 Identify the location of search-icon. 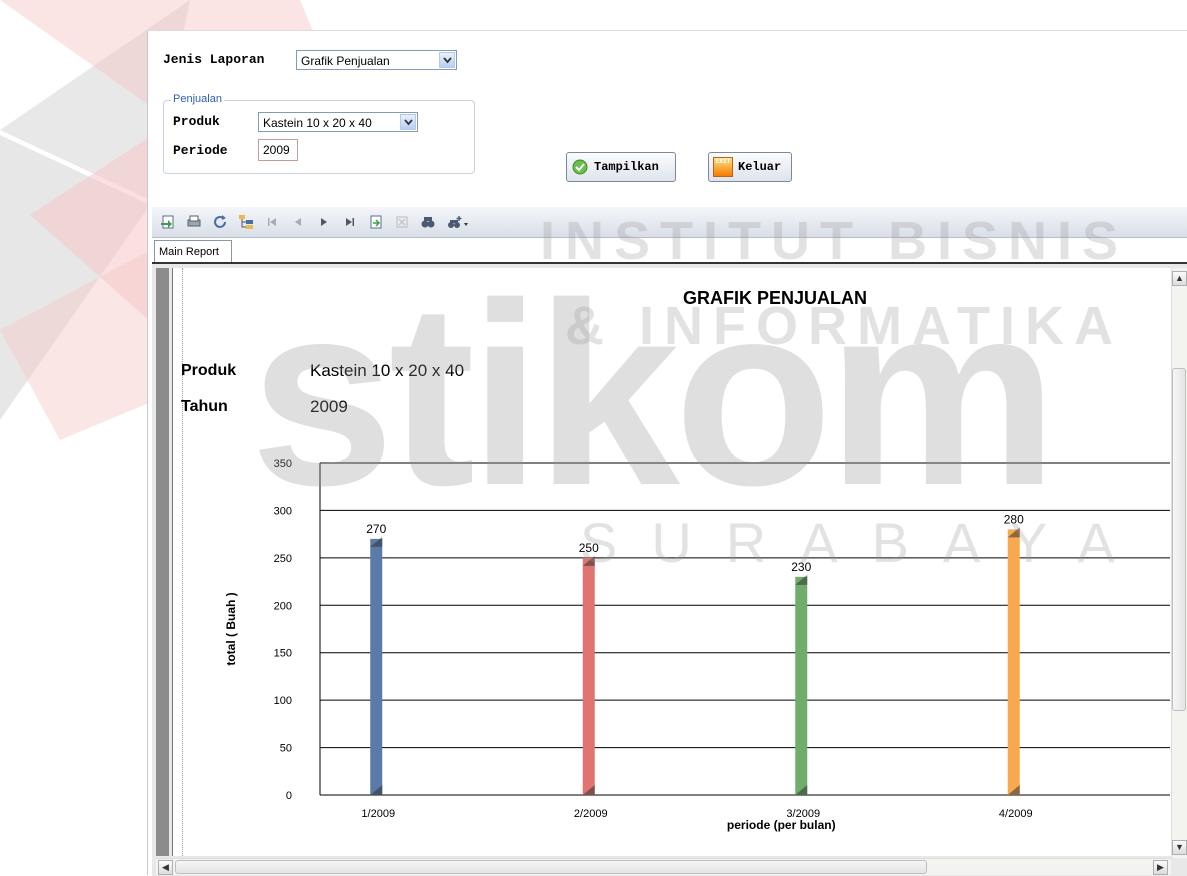
(428, 222).